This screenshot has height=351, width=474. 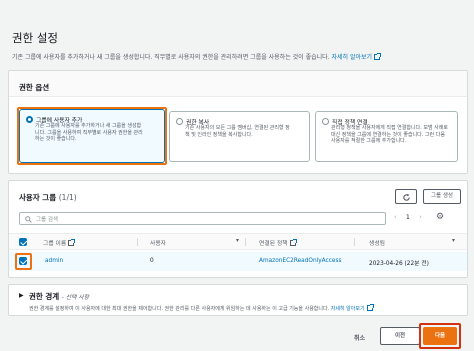 I want to click on user-groups-title: 사용자 그룹, so click(x=38, y=197).